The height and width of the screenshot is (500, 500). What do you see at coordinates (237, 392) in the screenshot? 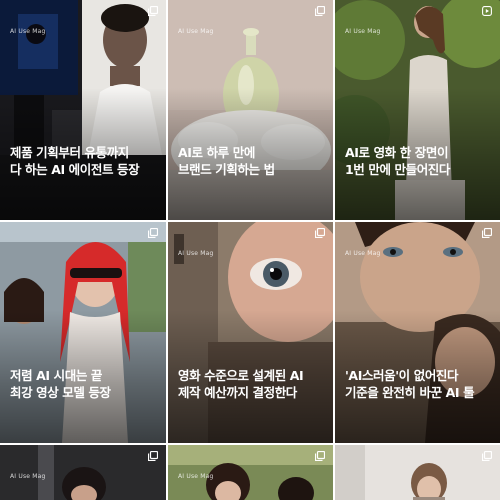
I see `caption-line: 제작 예산까지 결정한다` at bounding box center [237, 392].